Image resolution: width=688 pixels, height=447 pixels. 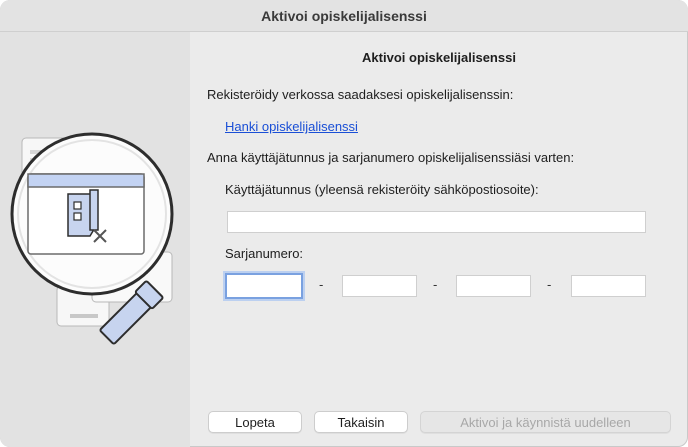 I want to click on username-input, so click(x=436, y=222).